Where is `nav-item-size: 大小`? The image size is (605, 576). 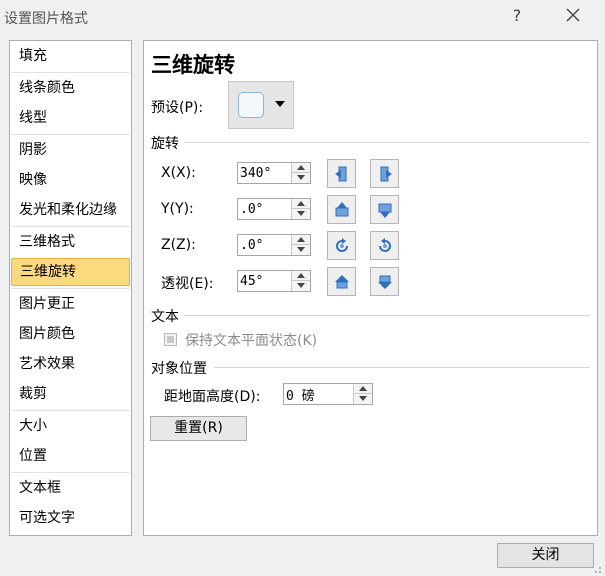
nav-item-size: 大小 is located at coordinates (70, 426).